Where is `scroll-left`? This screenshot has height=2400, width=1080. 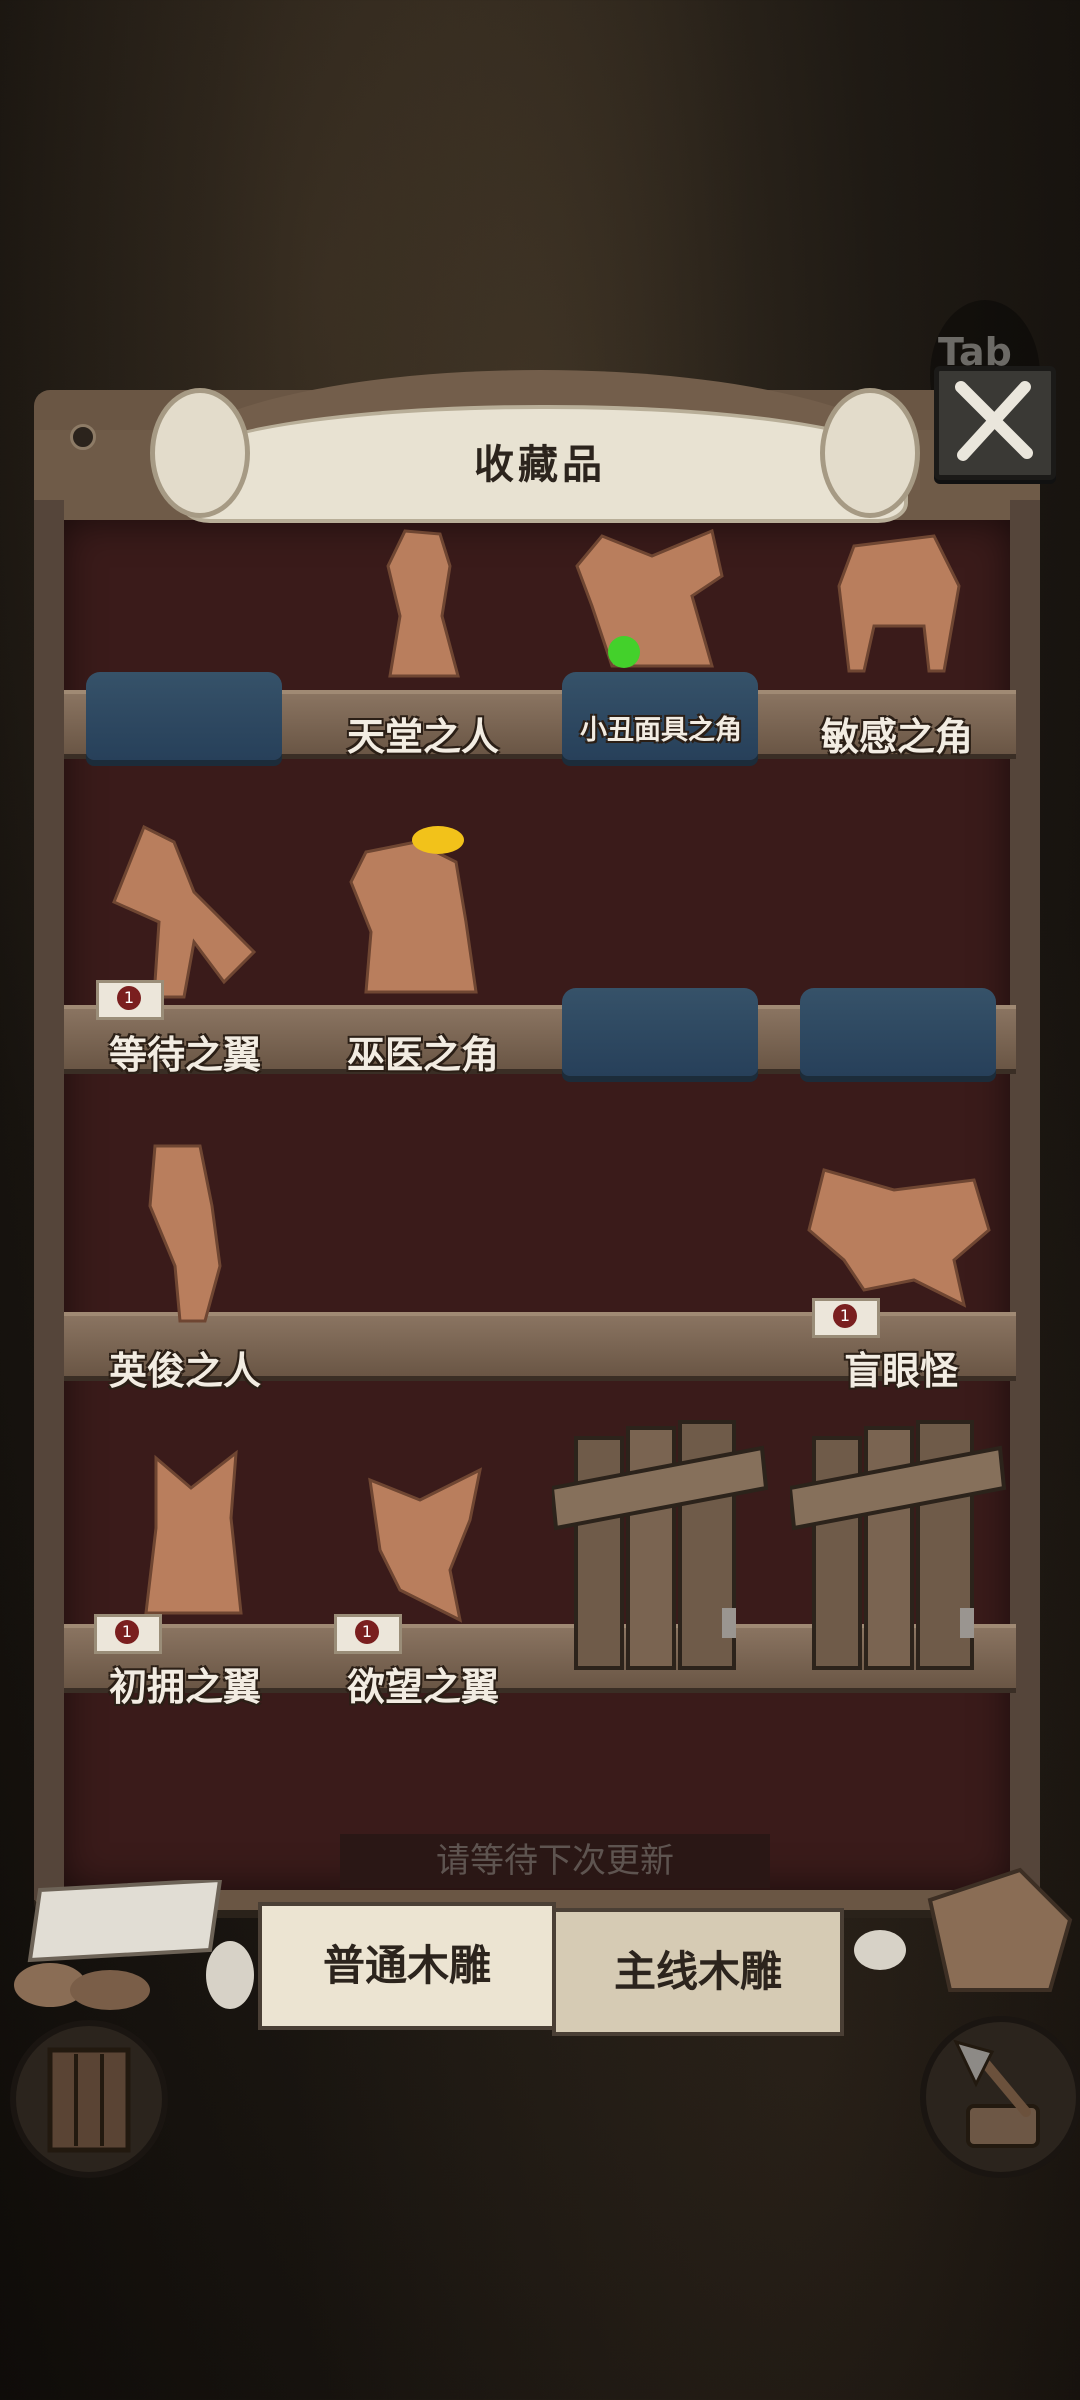 scroll-left is located at coordinates (200, 453).